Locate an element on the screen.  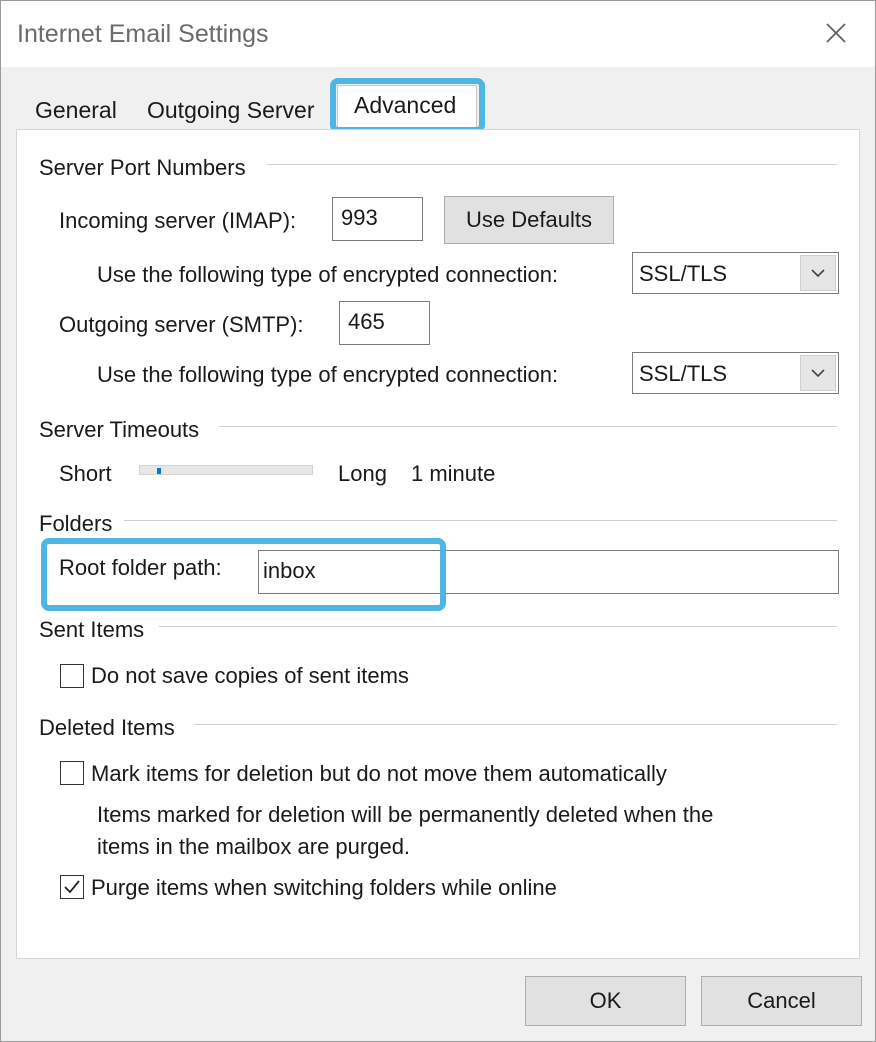
incoming-port-input: 993 is located at coordinates (377, 219).